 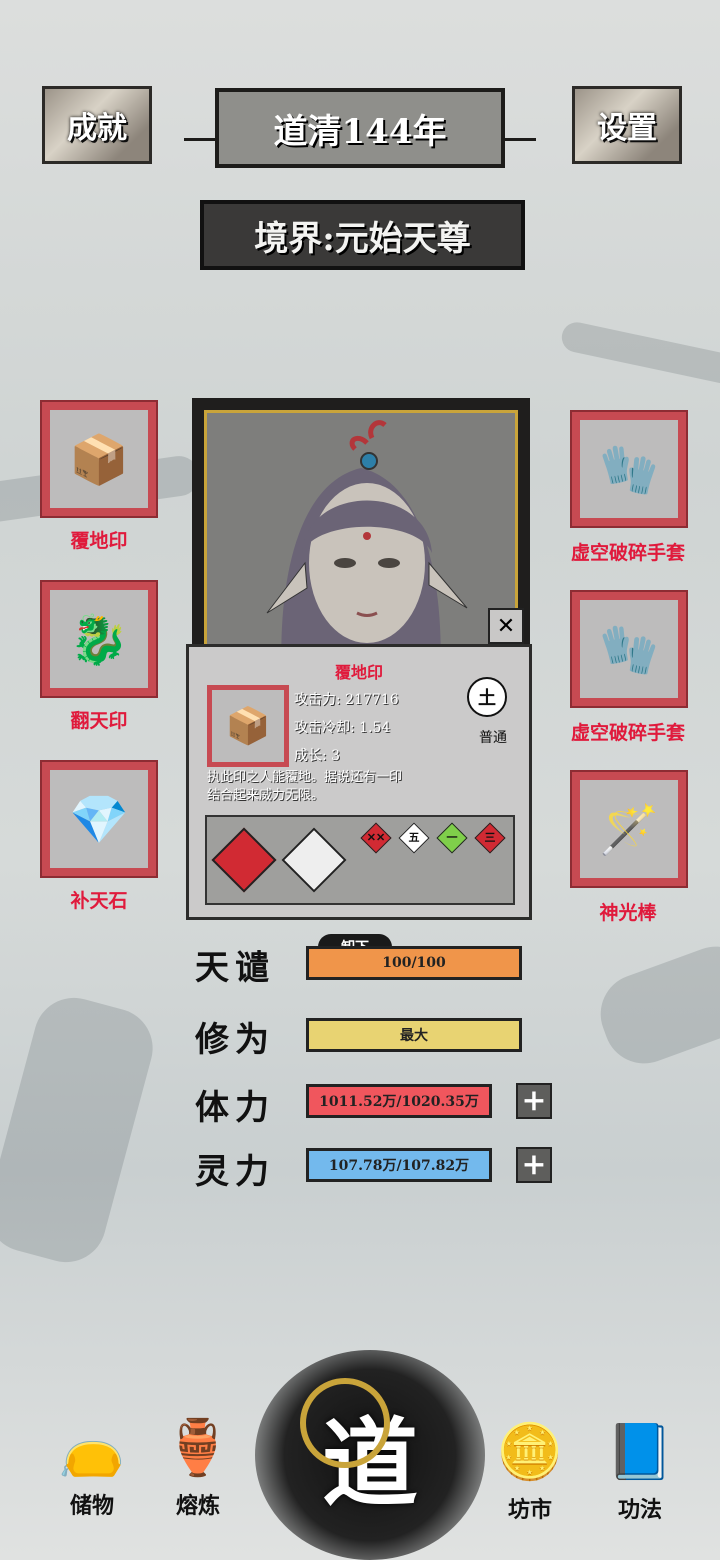 I want to click on achievements-label: 成就, so click(x=97, y=128).